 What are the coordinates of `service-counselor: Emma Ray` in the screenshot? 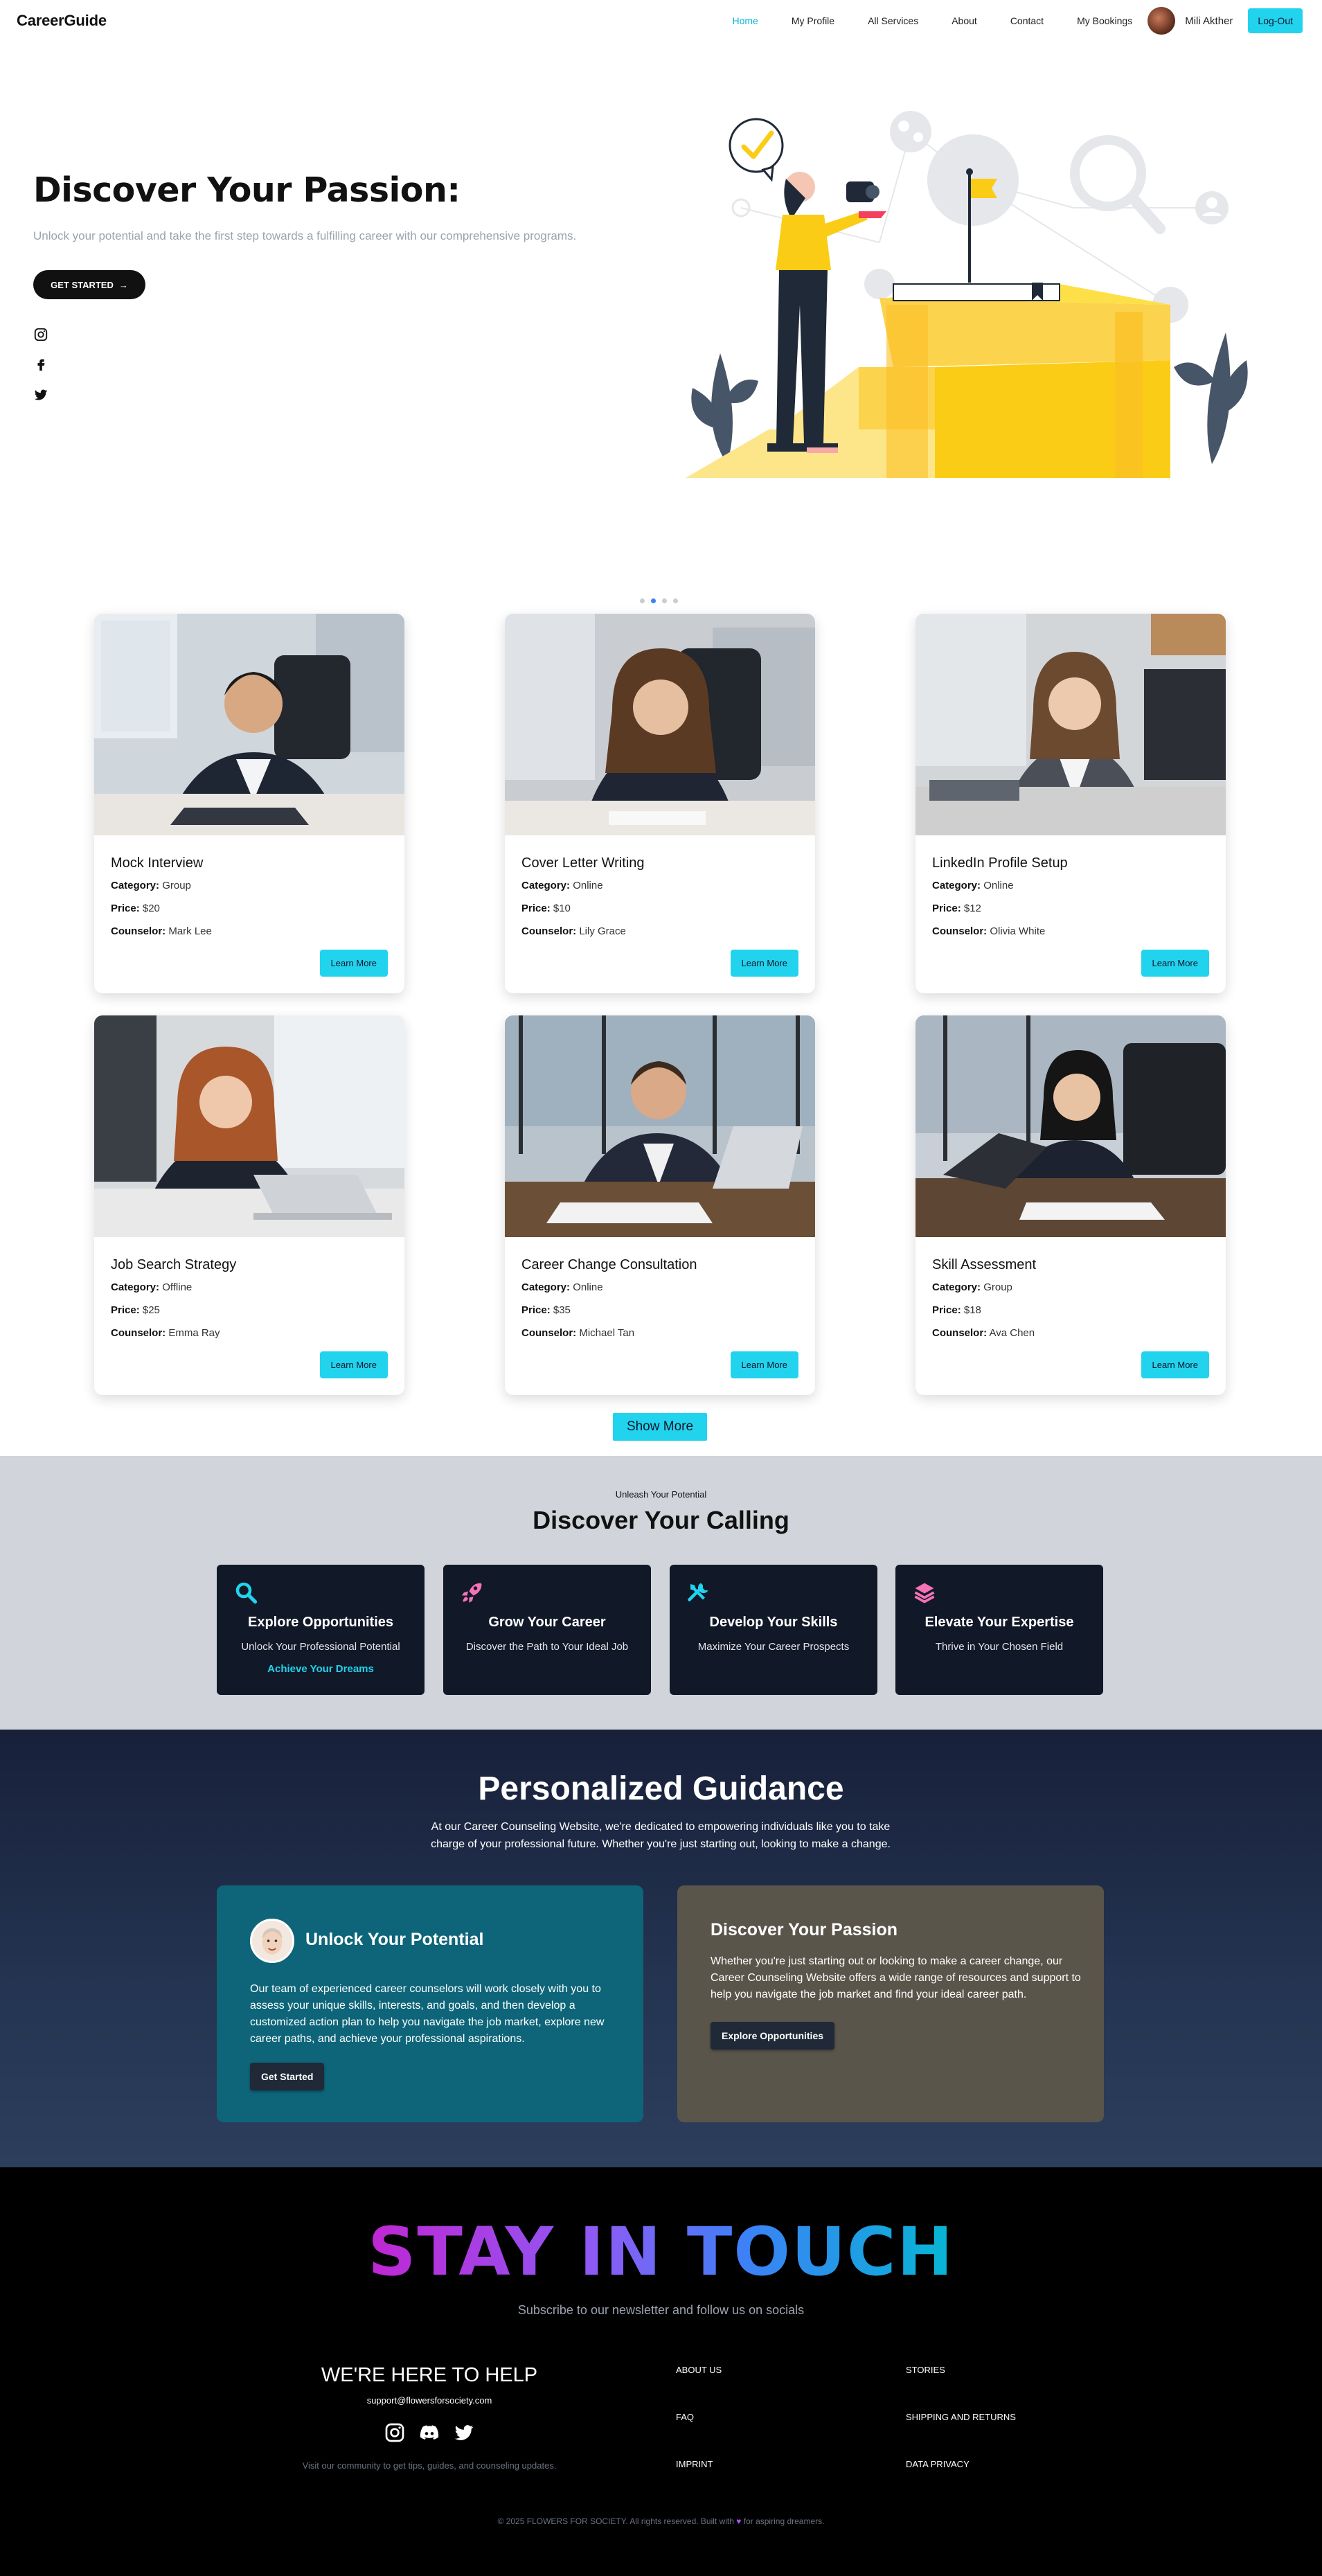 It's located at (194, 1333).